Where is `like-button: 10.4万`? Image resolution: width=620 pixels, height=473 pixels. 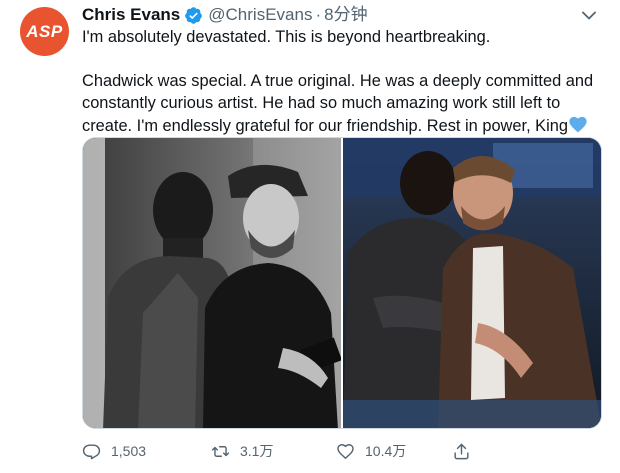
like-button: 10.4万 is located at coordinates (394, 451).